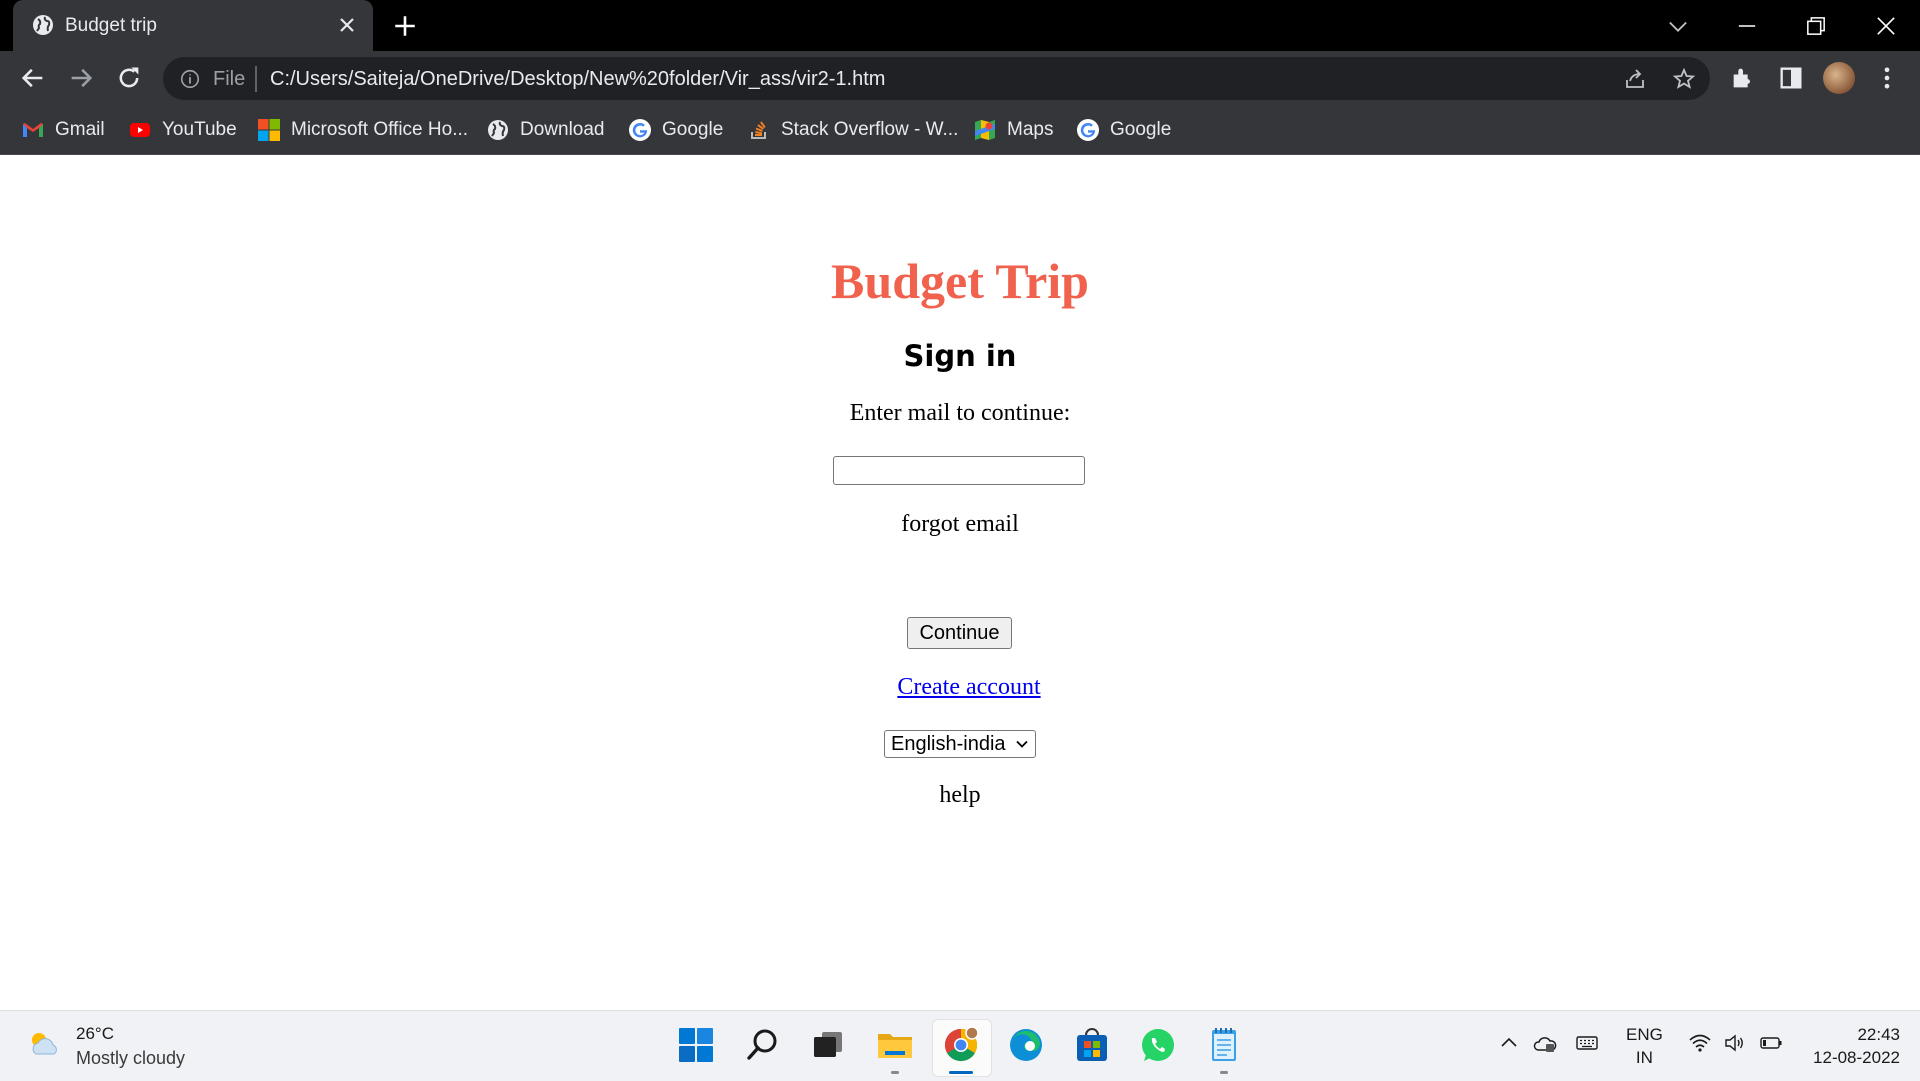 The image size is (1920, 1081). I want to click on minimize-icon, so click(1747, 26).